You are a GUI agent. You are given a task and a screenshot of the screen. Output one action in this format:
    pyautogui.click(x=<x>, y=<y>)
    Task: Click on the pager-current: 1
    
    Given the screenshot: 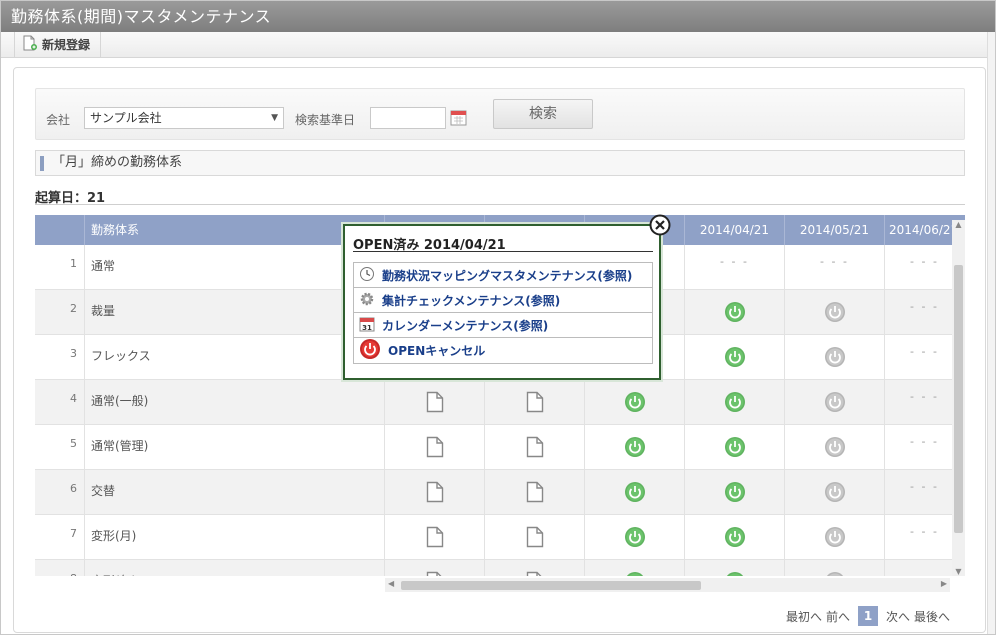 What is the action you would take?
    pyautogui.click(x=868, y=616)
    